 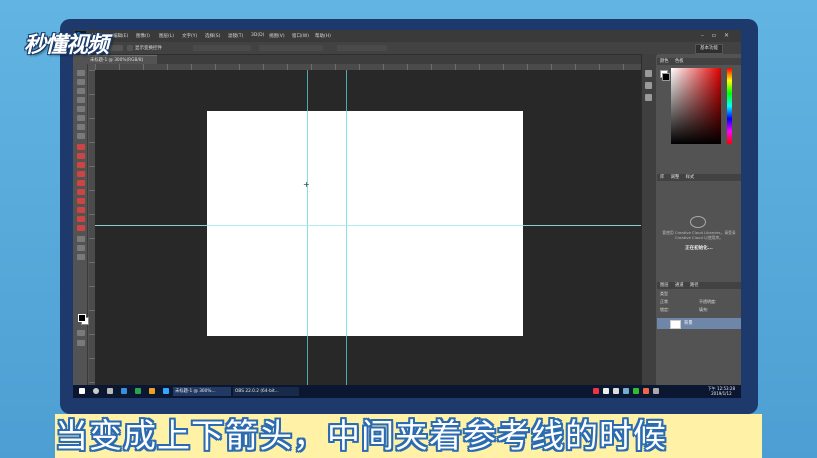 I want to click on edge-browser-icon, so click(x=124, y=391).